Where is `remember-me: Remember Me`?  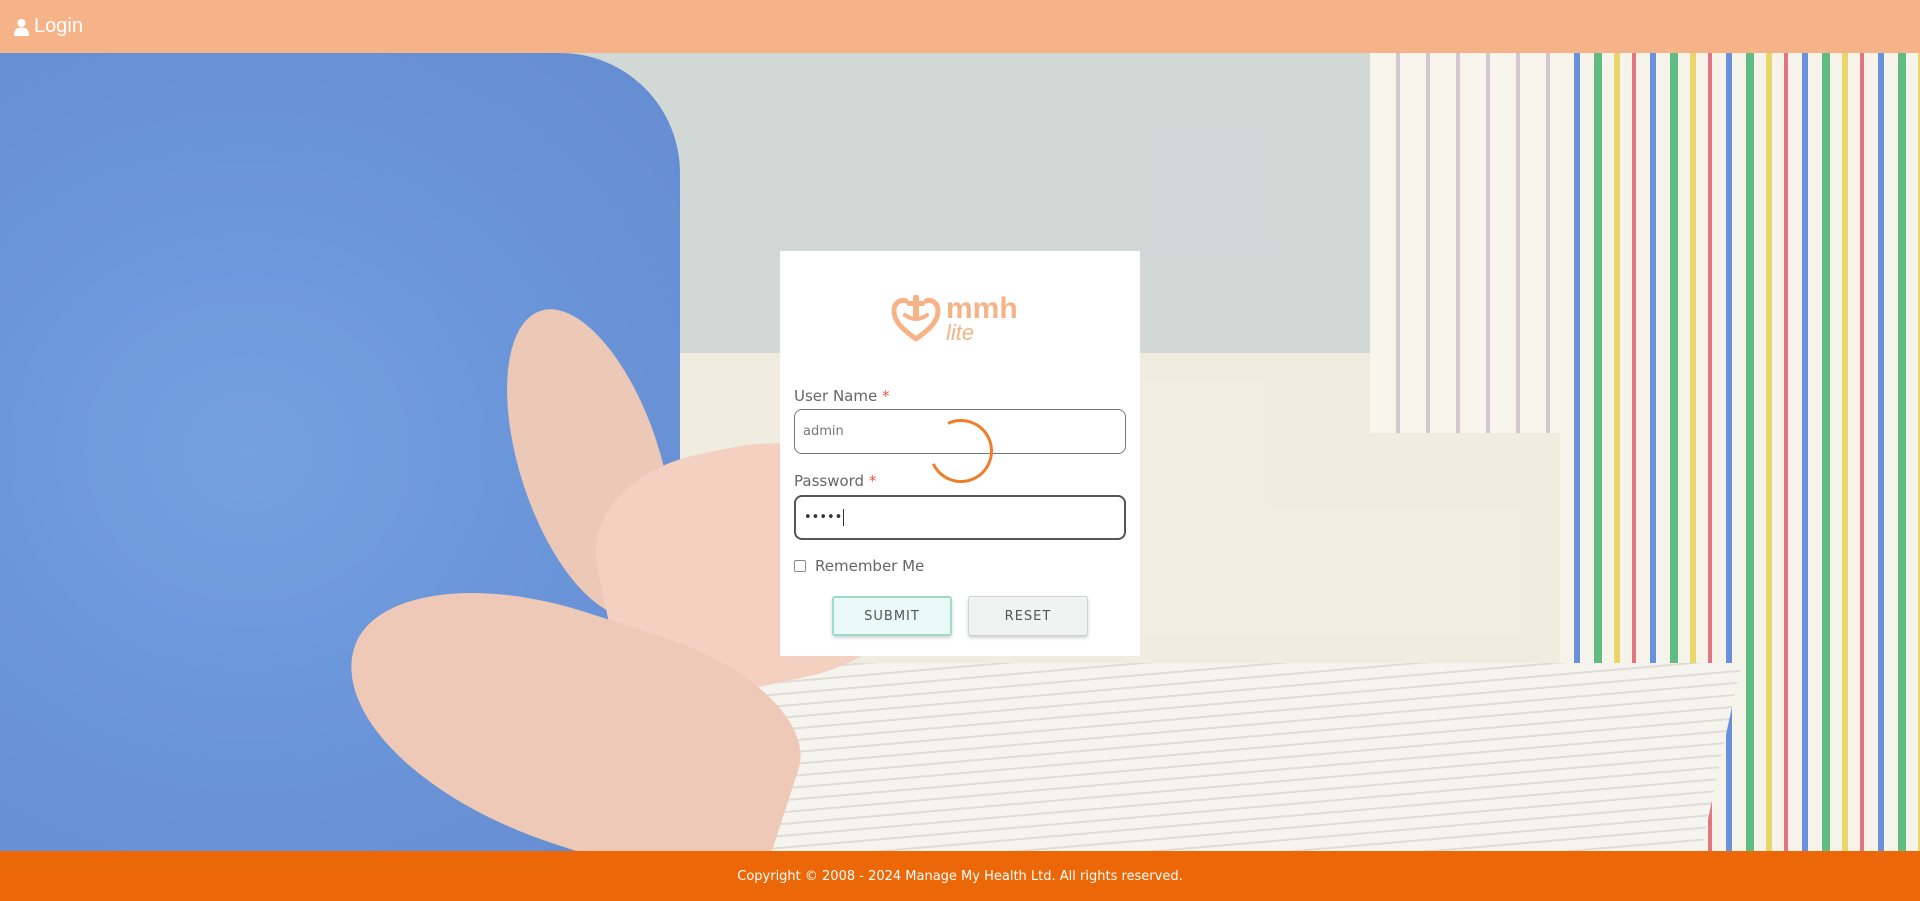 remember-me: Remember Me is located at coordinates (859, 566).